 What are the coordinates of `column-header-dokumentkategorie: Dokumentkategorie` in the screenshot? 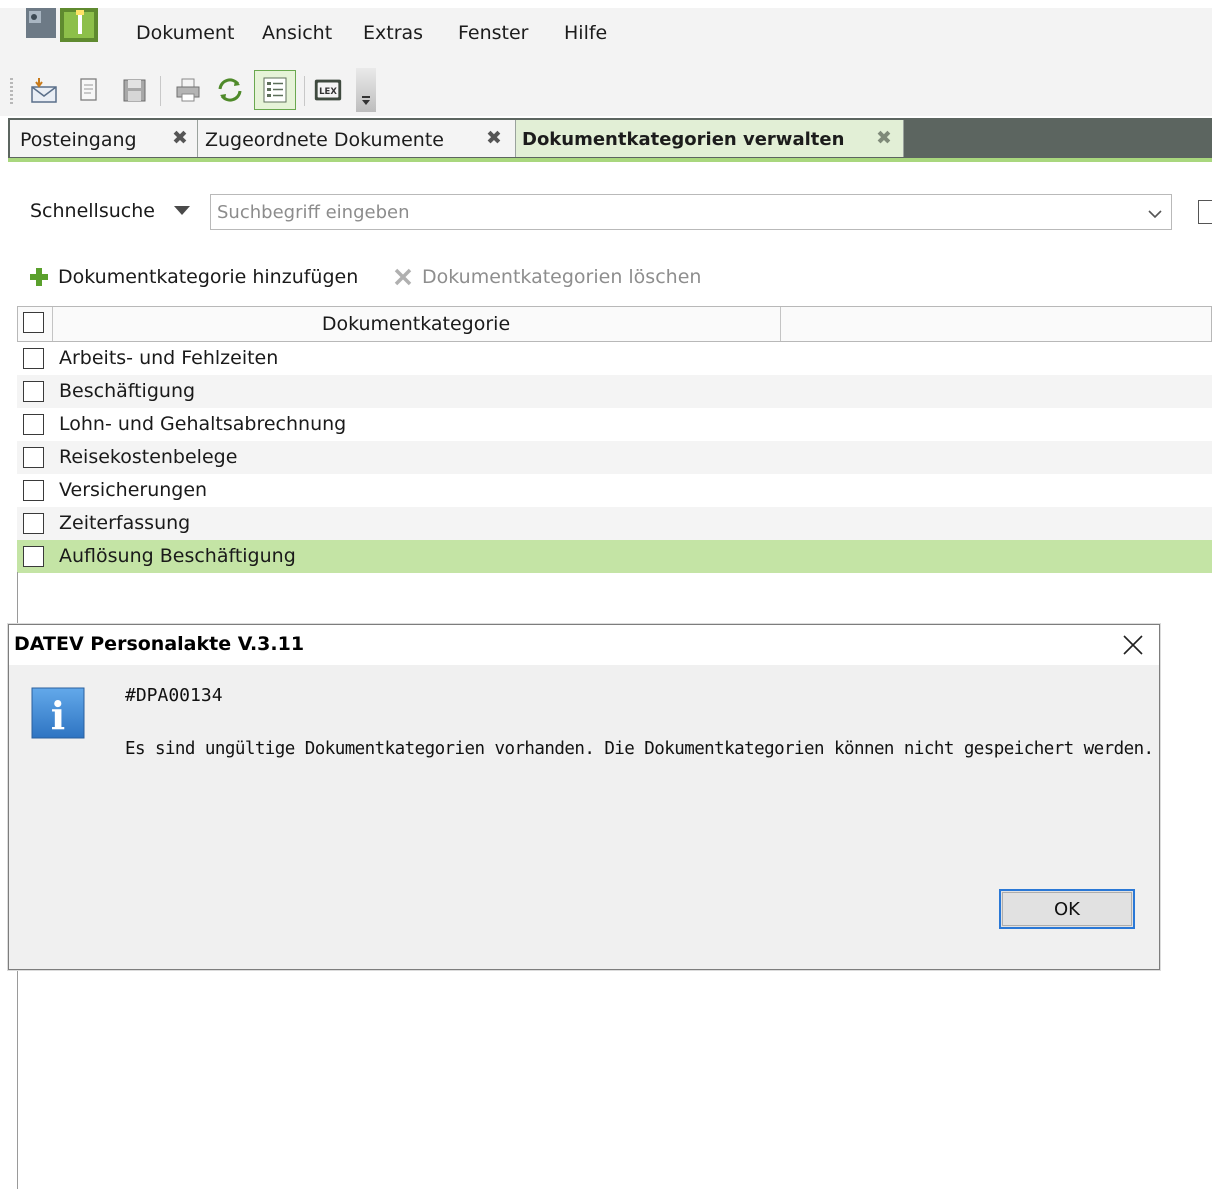 It's located at (416, 324).